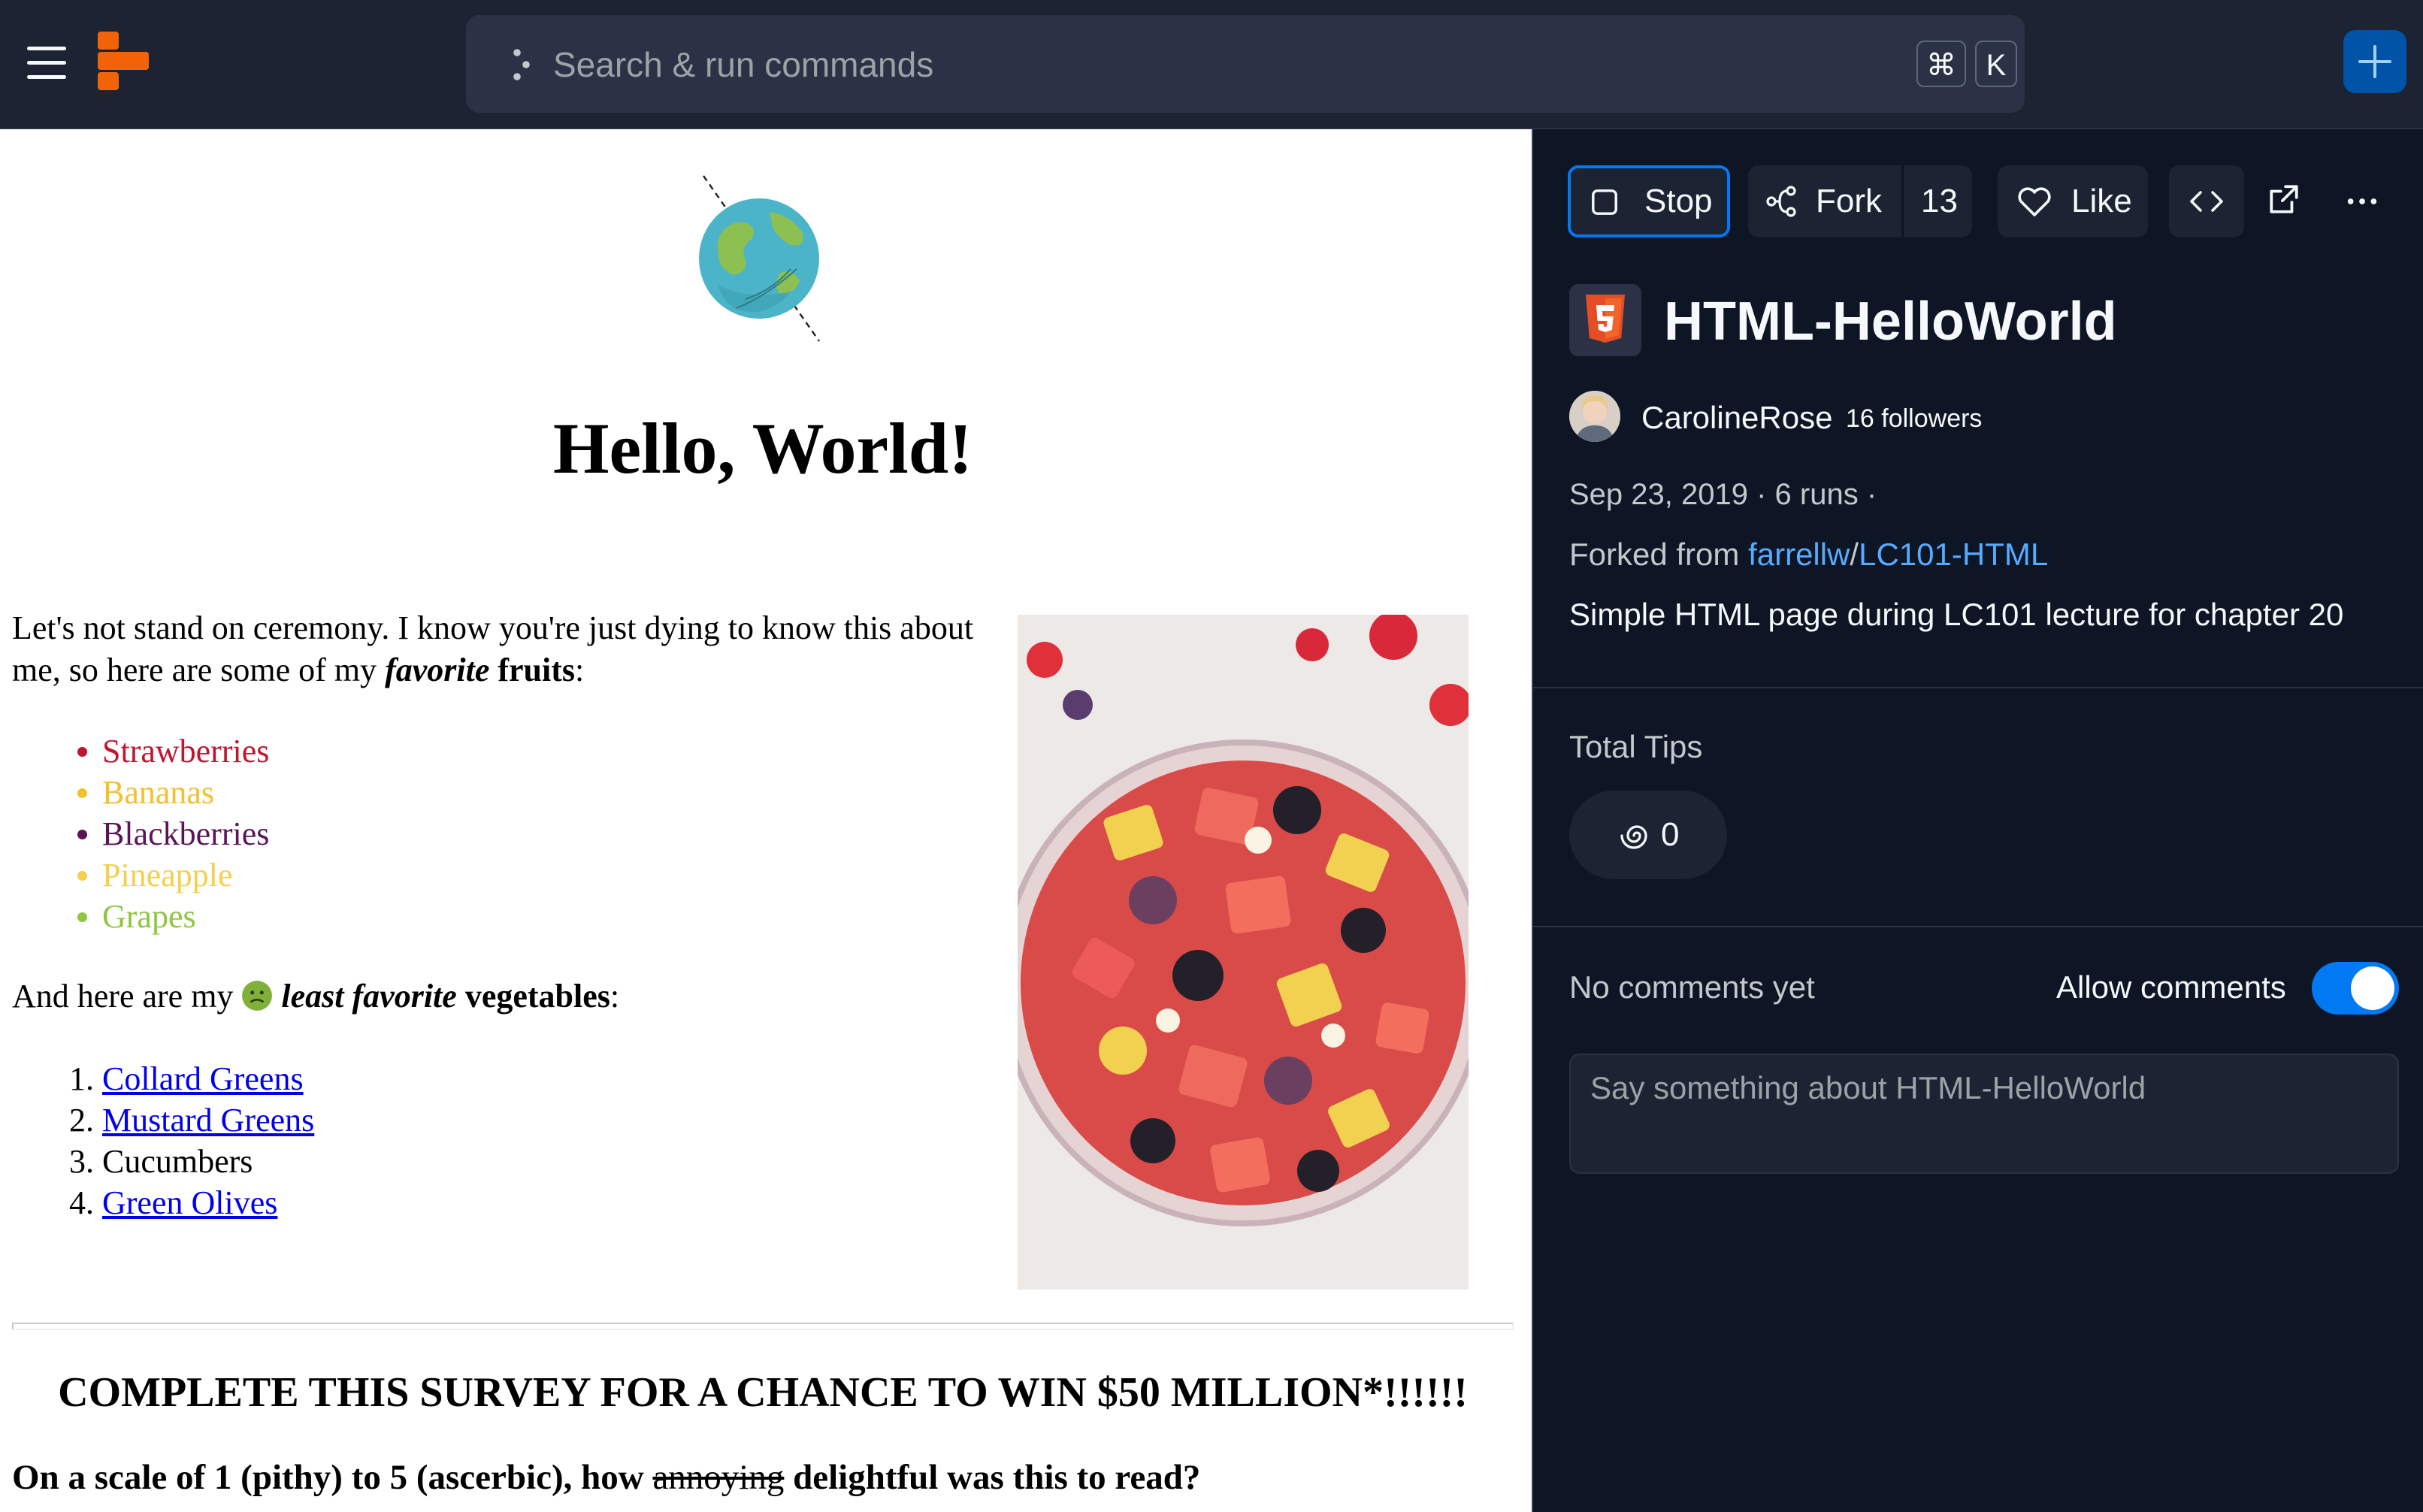  Describe the element at coordinates (762, 448) in the screenshot. I see `page-heading: Hello, World!` at that location.